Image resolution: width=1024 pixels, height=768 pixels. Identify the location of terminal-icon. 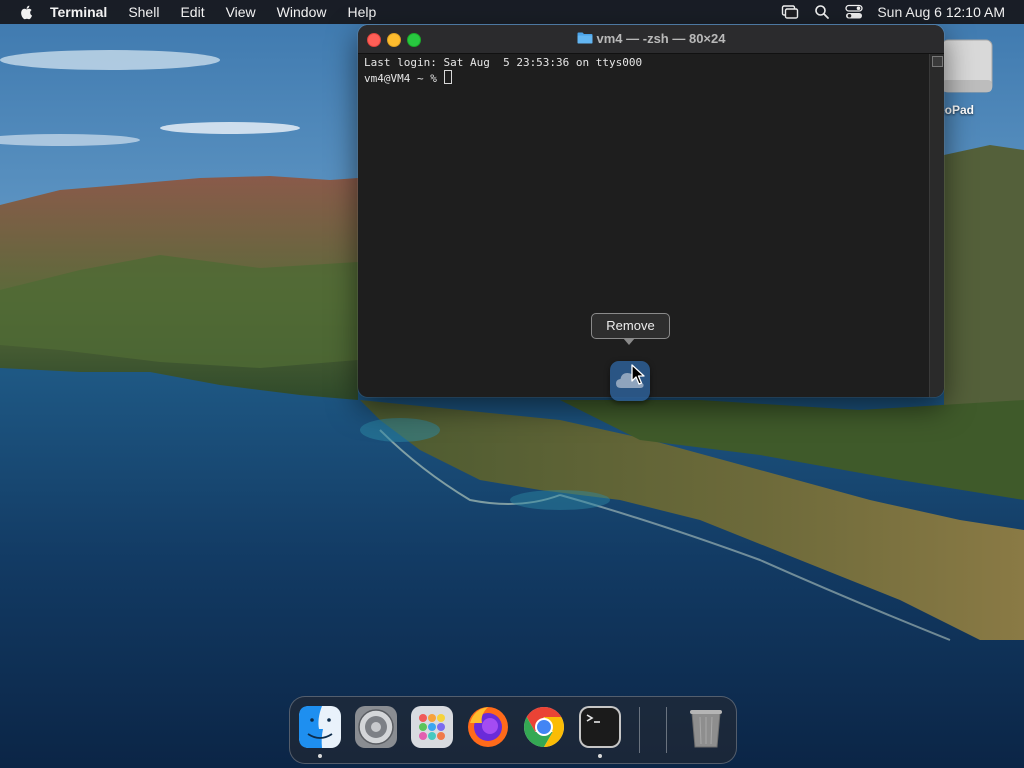
(600, 727).